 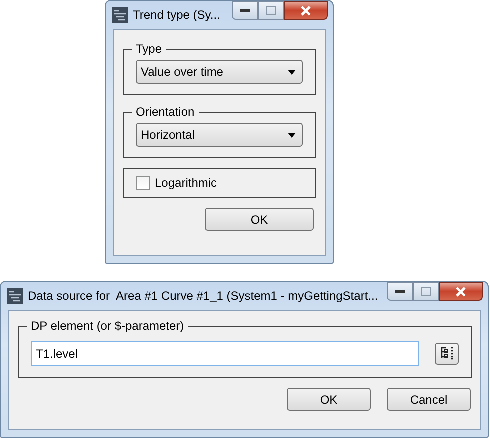 I want to click on dropdown: Value over time, so click(x=219, y=72).